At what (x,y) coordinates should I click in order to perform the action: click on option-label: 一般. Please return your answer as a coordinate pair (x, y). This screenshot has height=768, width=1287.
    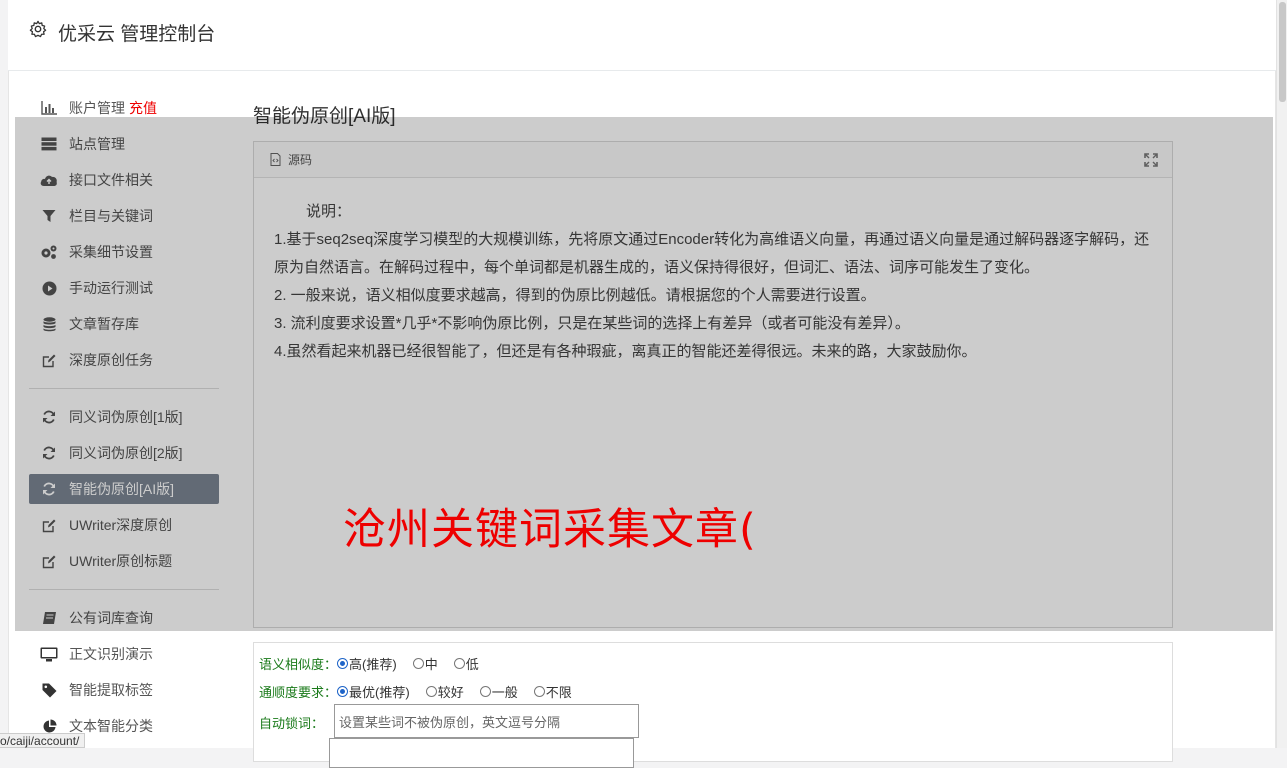
    Looking at the image, I should click on (504, 692).